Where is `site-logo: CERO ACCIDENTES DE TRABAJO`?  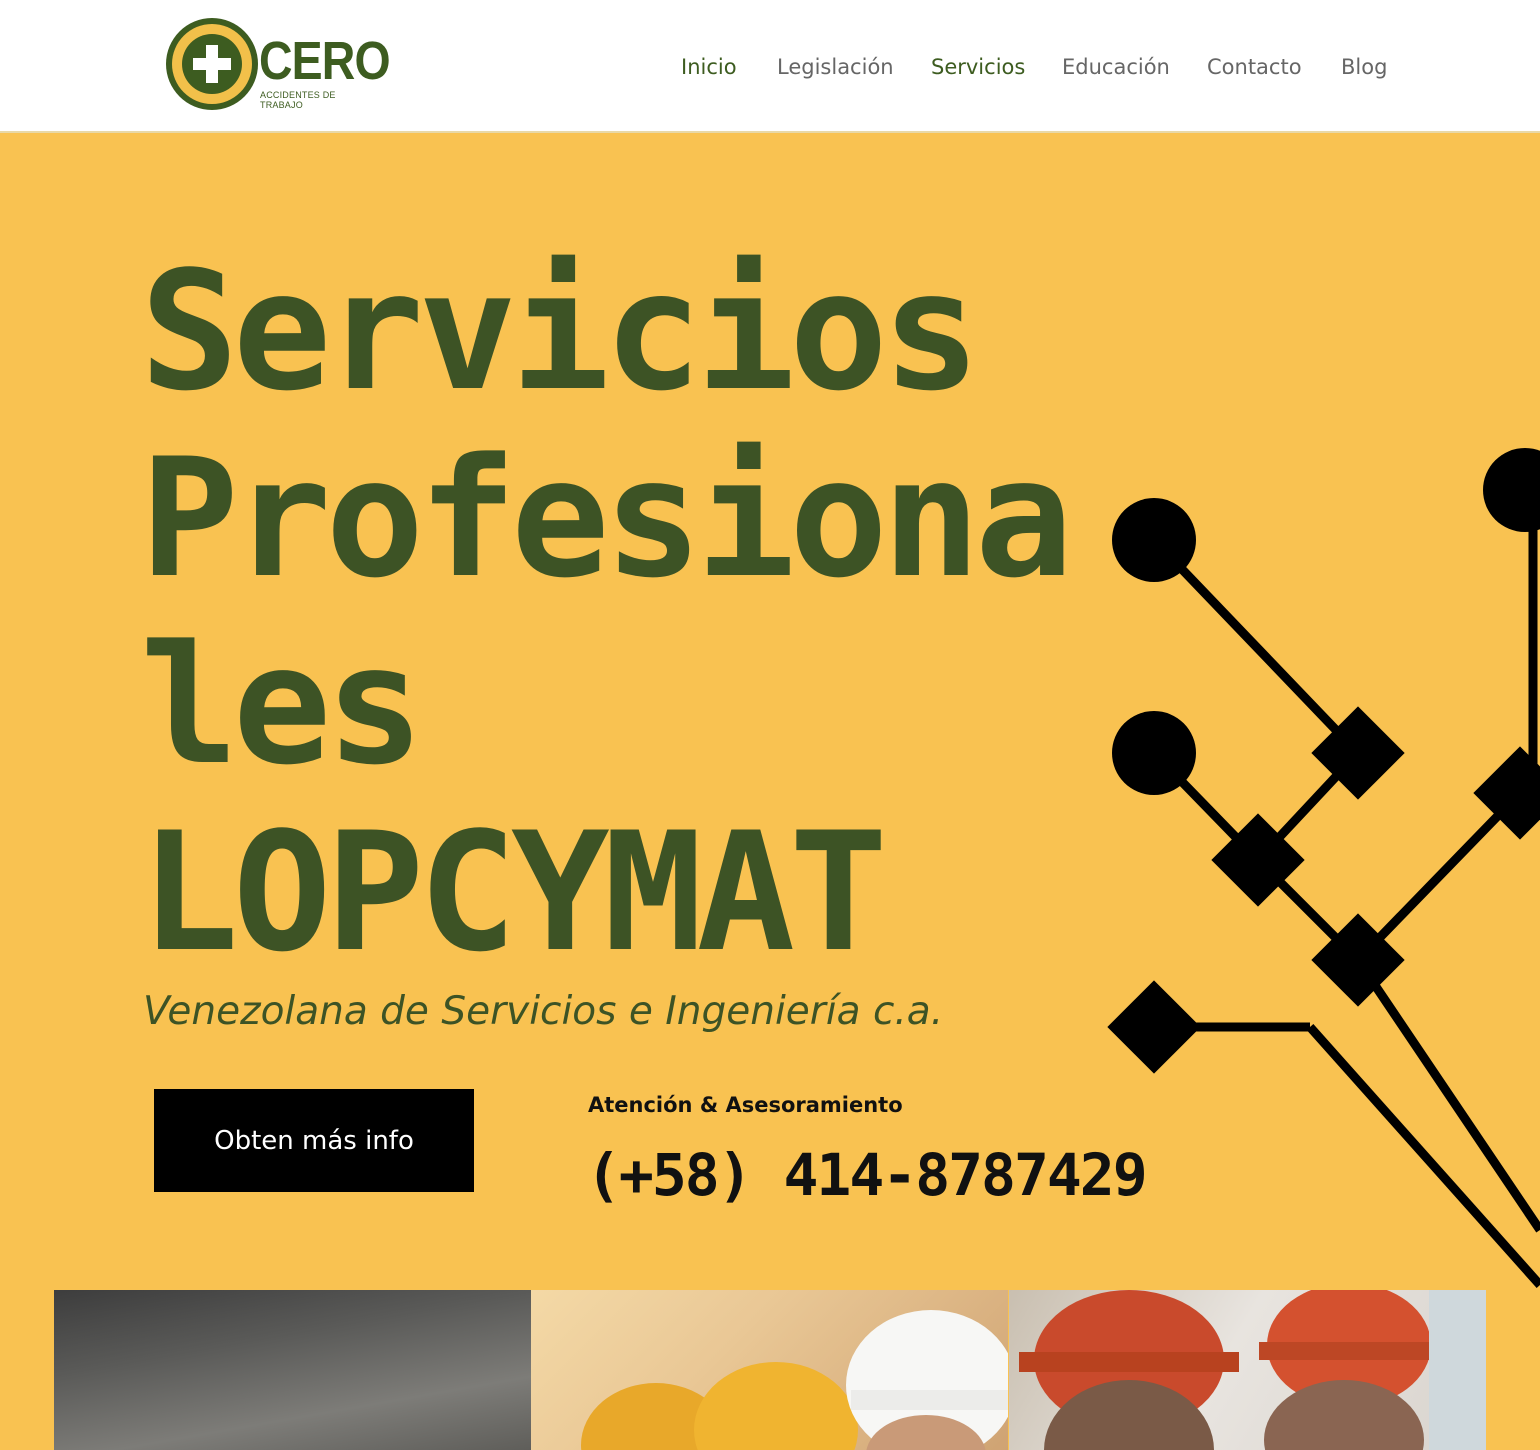
site-logo: CERO ACCIDENTES DE TRABAJO is located at coordinates (278, 66).